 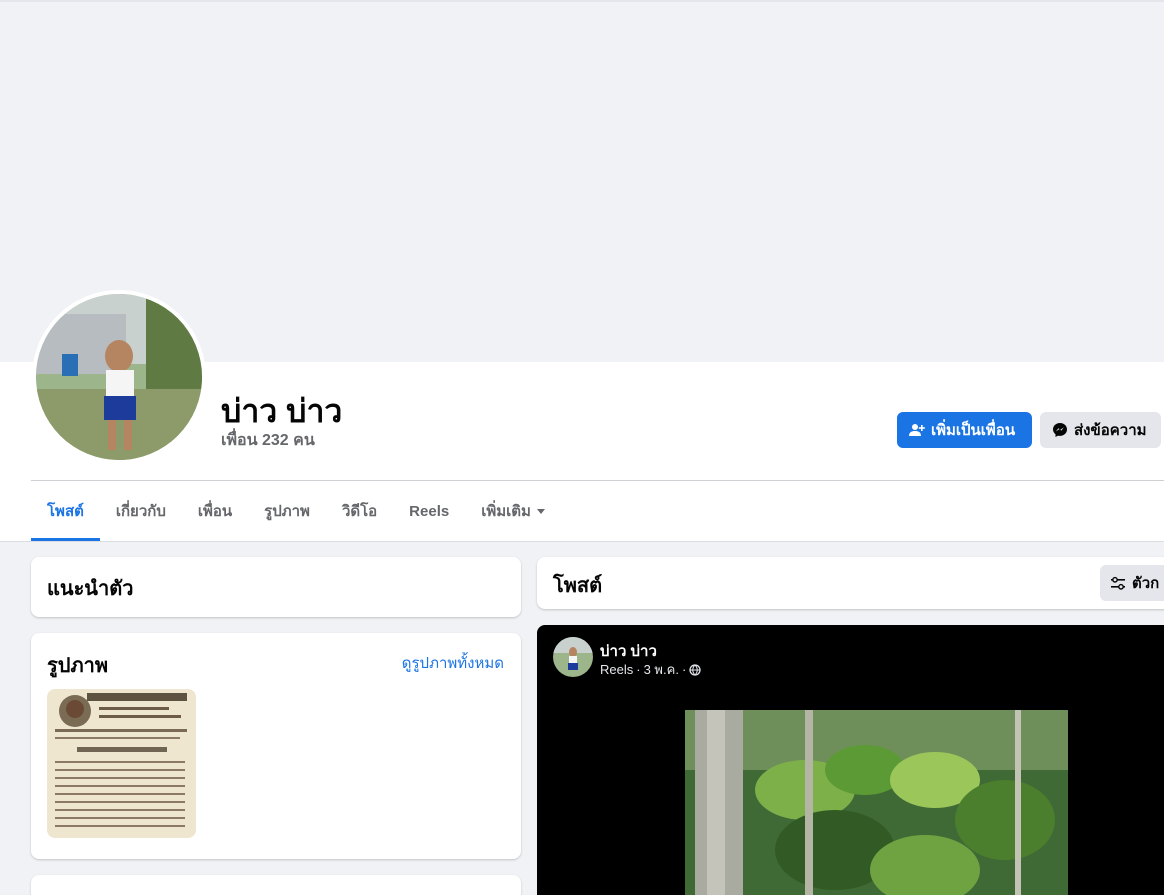 I want to click on posts-header-card: โพสต์ ตัวก, so click(x=850, y=583).